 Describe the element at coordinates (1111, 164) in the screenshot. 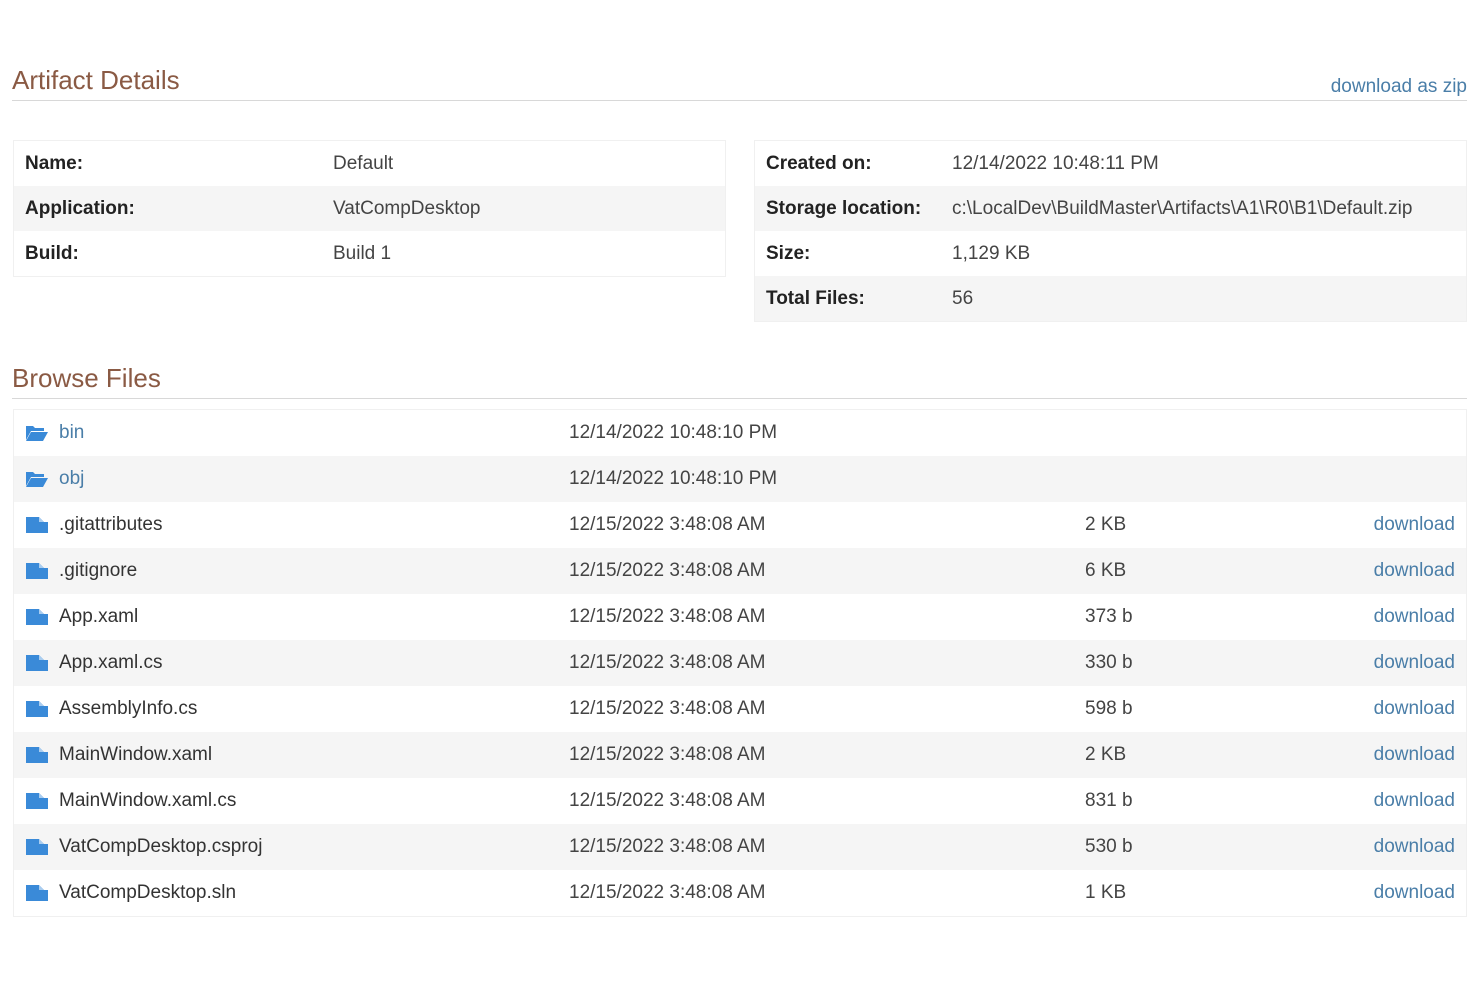

I see `detail-row: Created on: 12/14/2022 10:48:11 PM` at that location.